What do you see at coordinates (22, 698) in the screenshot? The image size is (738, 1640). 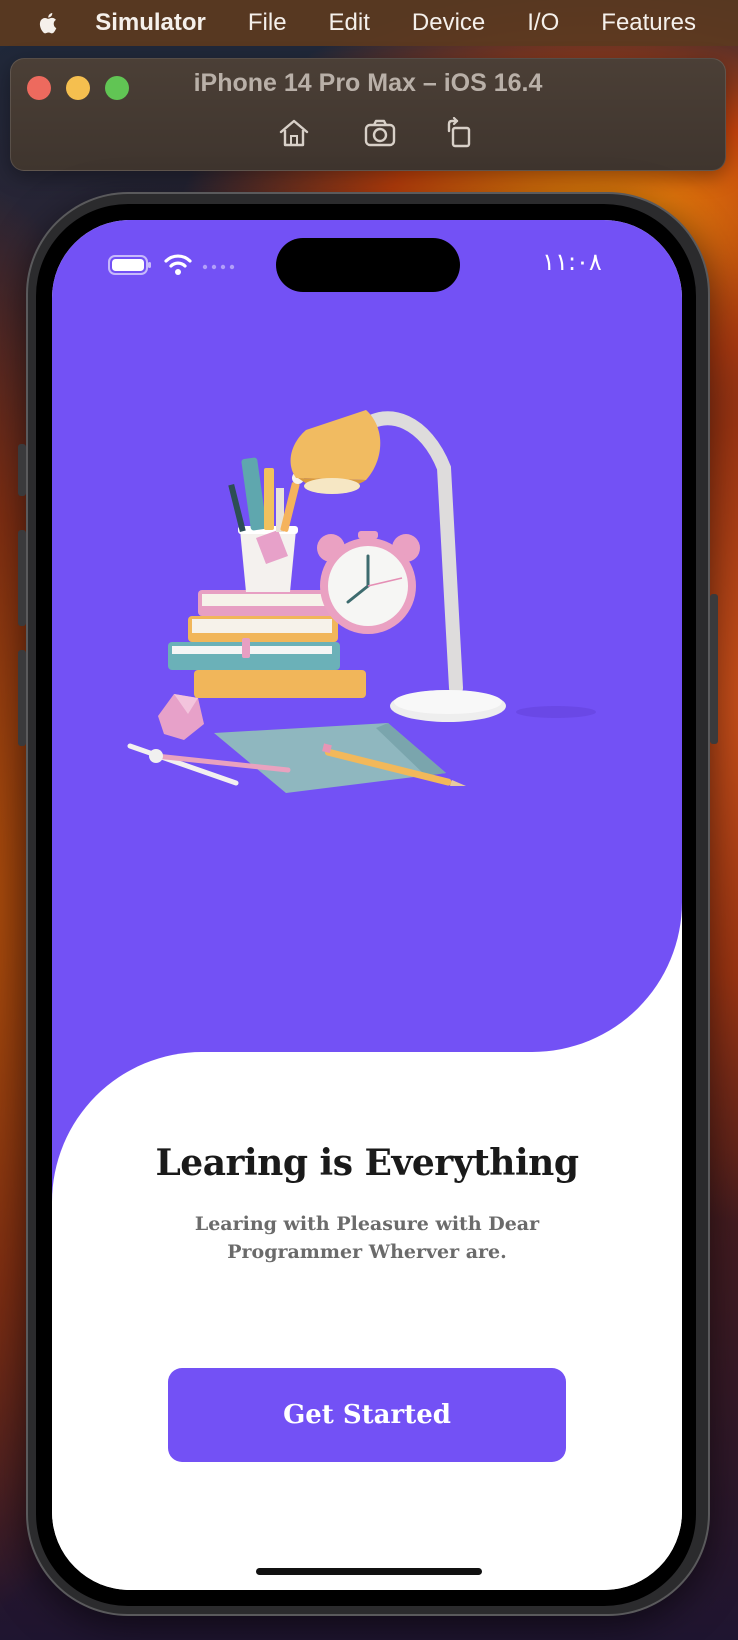 I see `volume-down-button` at bounding box center [22, 698].